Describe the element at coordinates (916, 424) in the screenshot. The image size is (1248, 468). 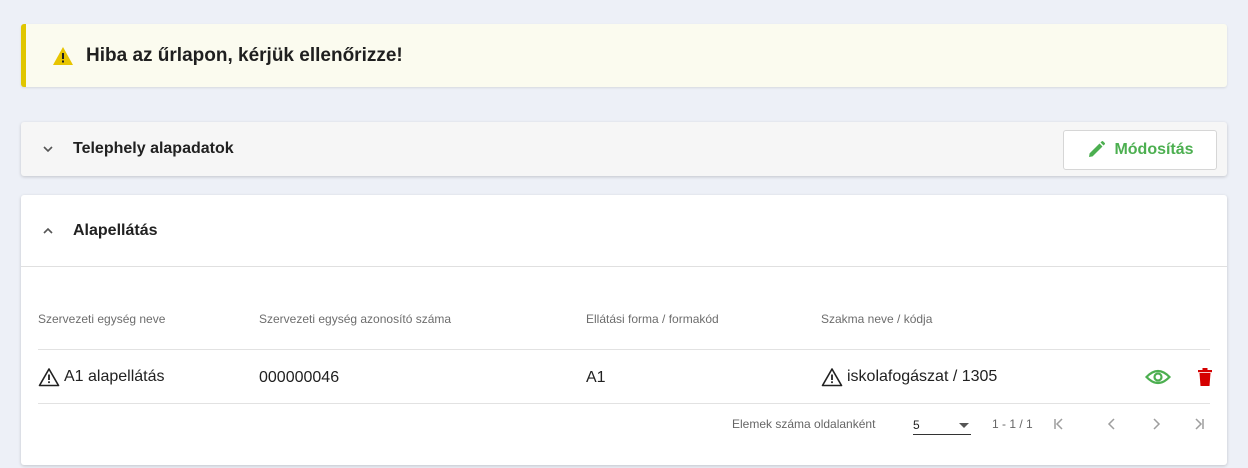
I see `items-per-page-value: 5` at that location.